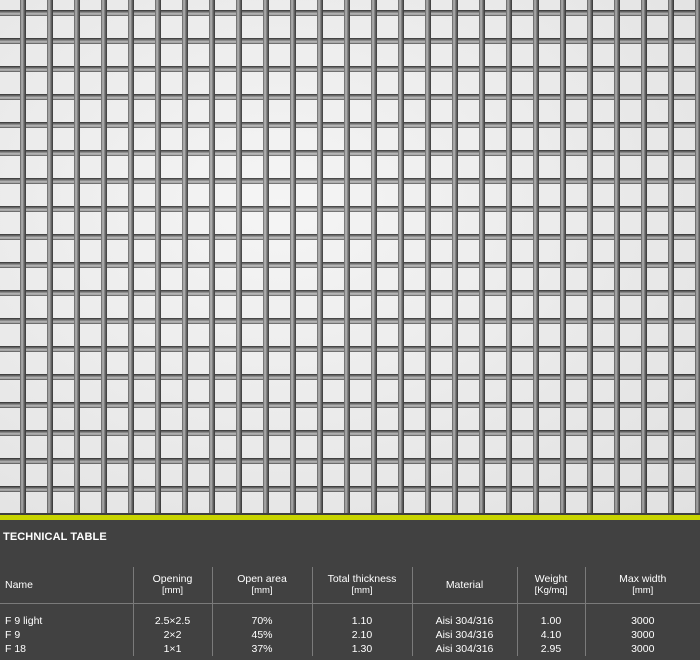 The height and width of the screenshot is (660, 700). Describe the element at coordinates (261, 621) in the screenshot. I see `cell-open-area: 70%` at that location.